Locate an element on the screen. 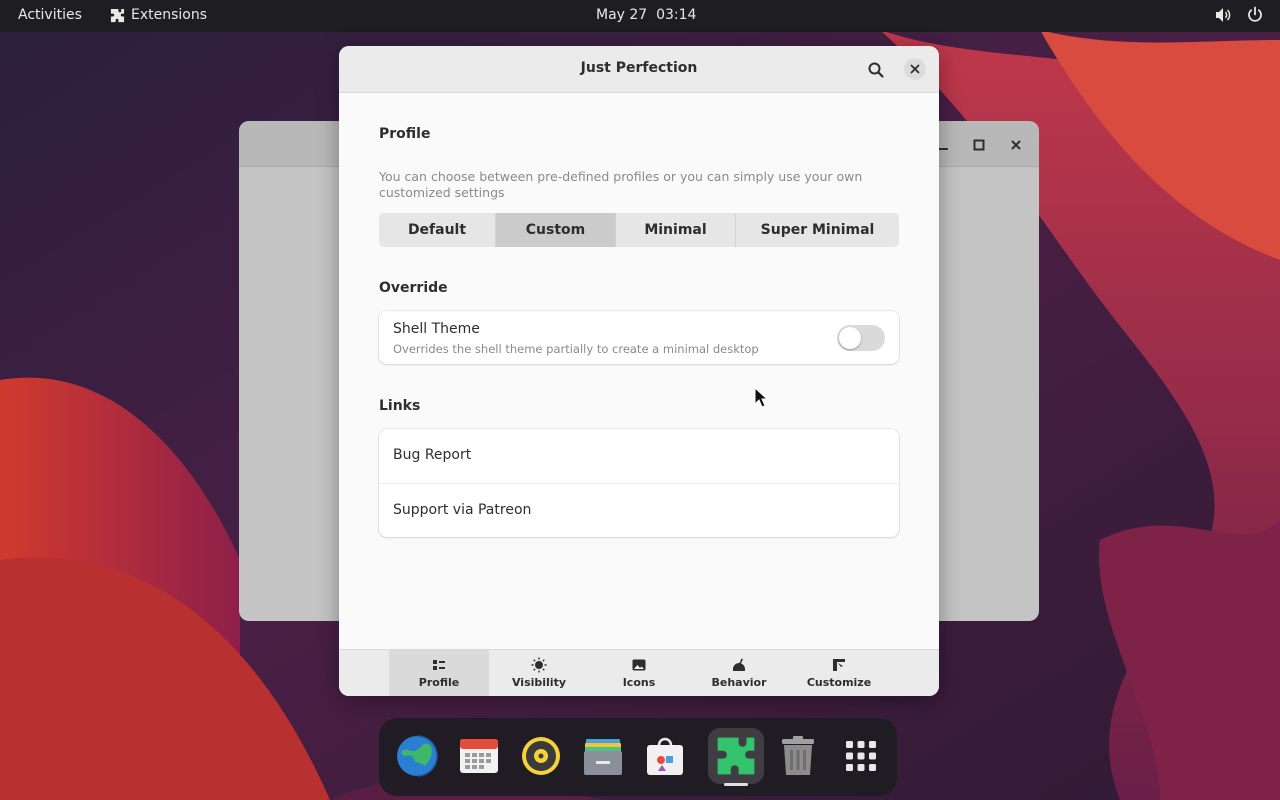  tab-visibility: Visibility is located at coordinates (539, 673).